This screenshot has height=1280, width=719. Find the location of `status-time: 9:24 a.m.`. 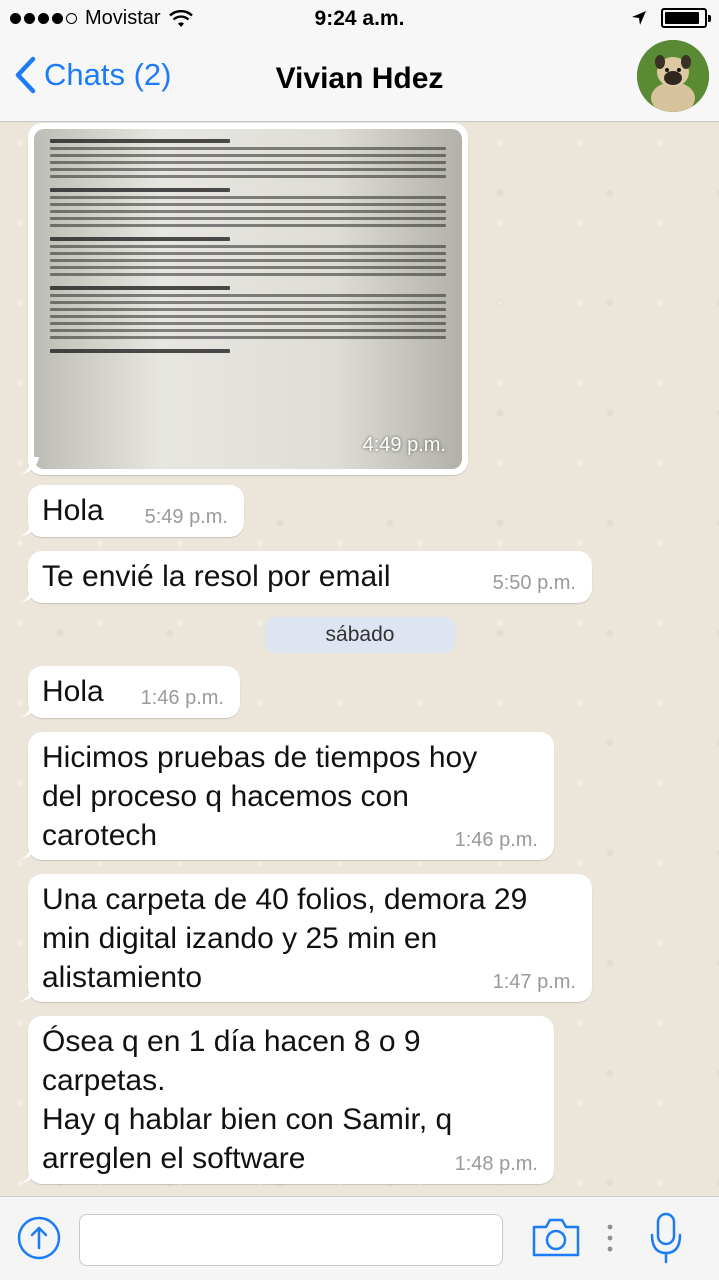

status-time: 9:24 a.m. is located at coordinates (359, 18).